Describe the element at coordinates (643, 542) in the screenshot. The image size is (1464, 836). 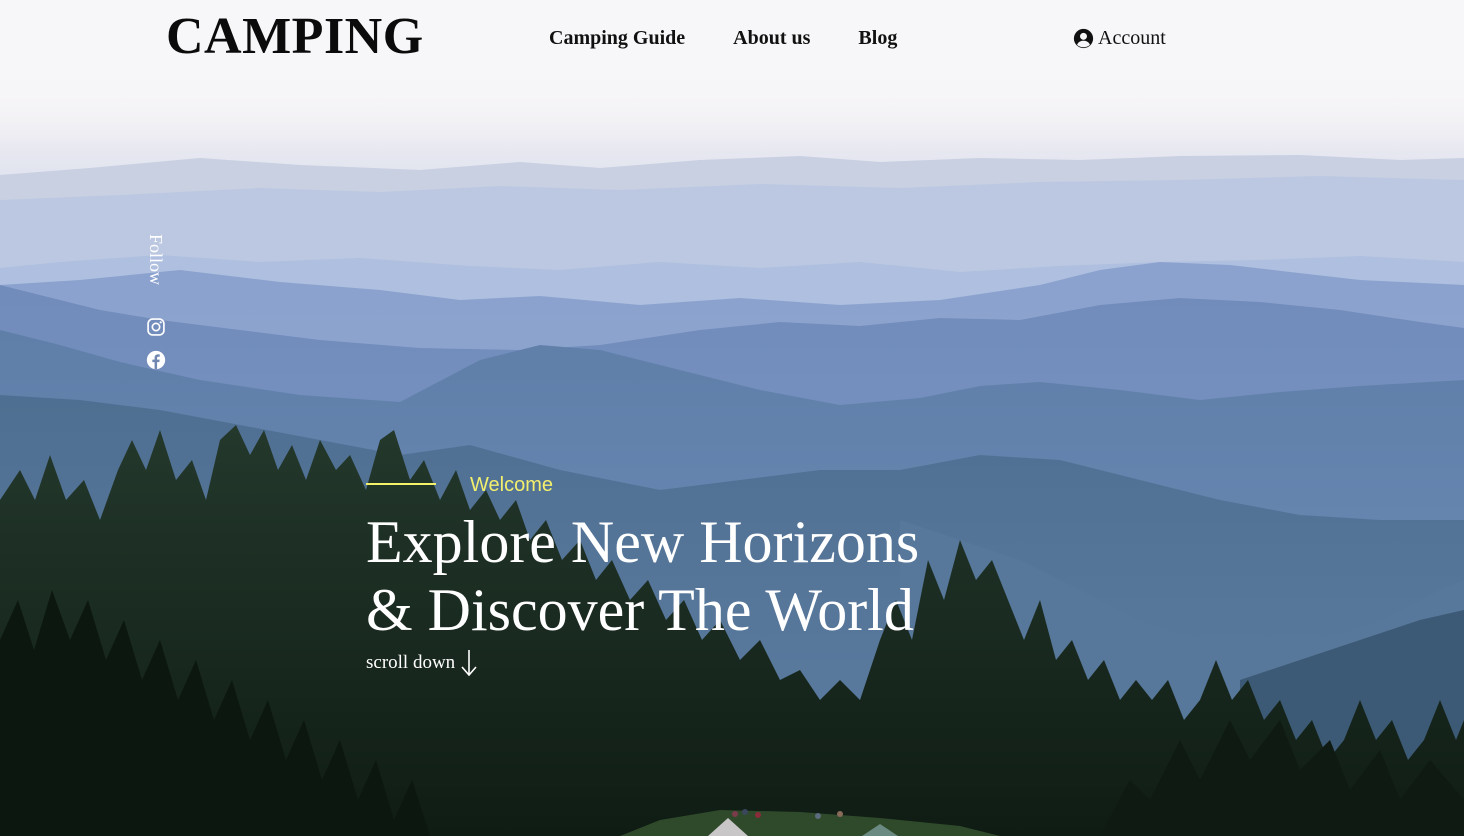
I see `hero-headline-line1: Explore New Horizons` at that location.